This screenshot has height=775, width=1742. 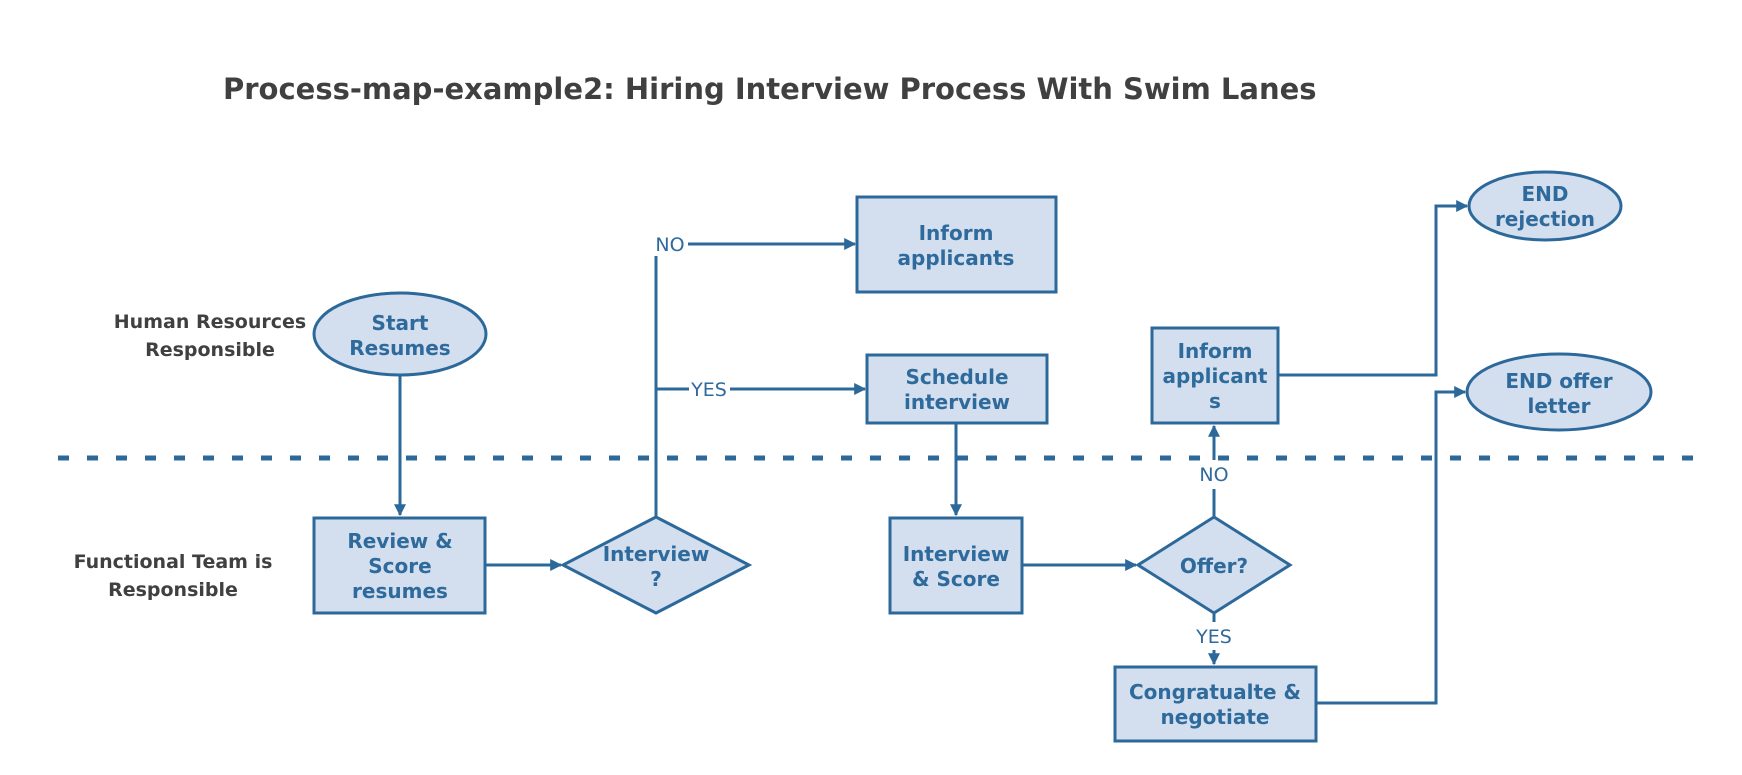 I want to click on node-label: Schedule, so click(x=956, y=377).